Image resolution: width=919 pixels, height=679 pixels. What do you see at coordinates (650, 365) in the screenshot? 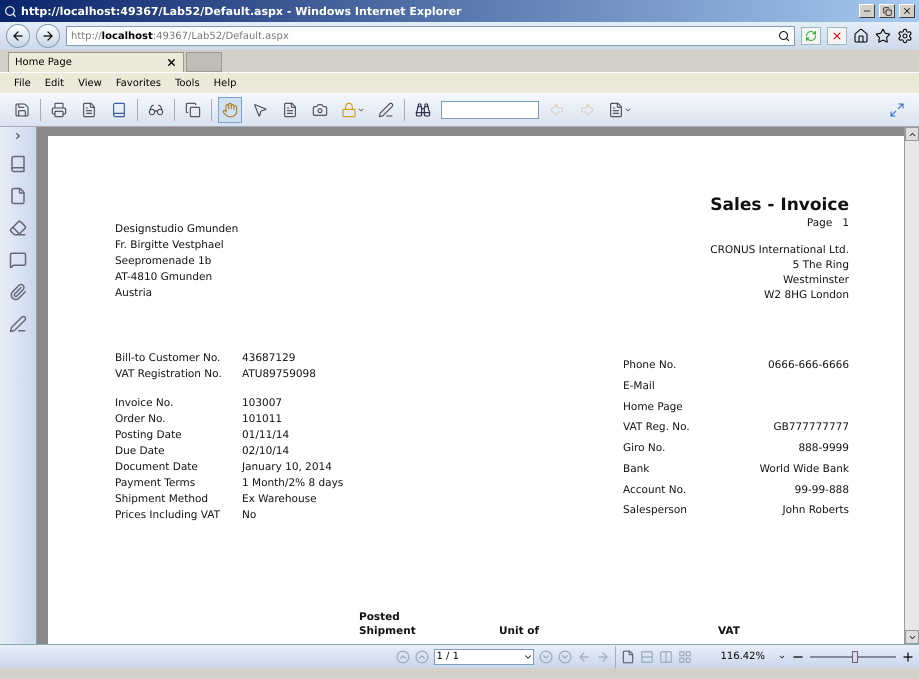
I see `field-label: Phone No.` at bounding box center [650, 365].